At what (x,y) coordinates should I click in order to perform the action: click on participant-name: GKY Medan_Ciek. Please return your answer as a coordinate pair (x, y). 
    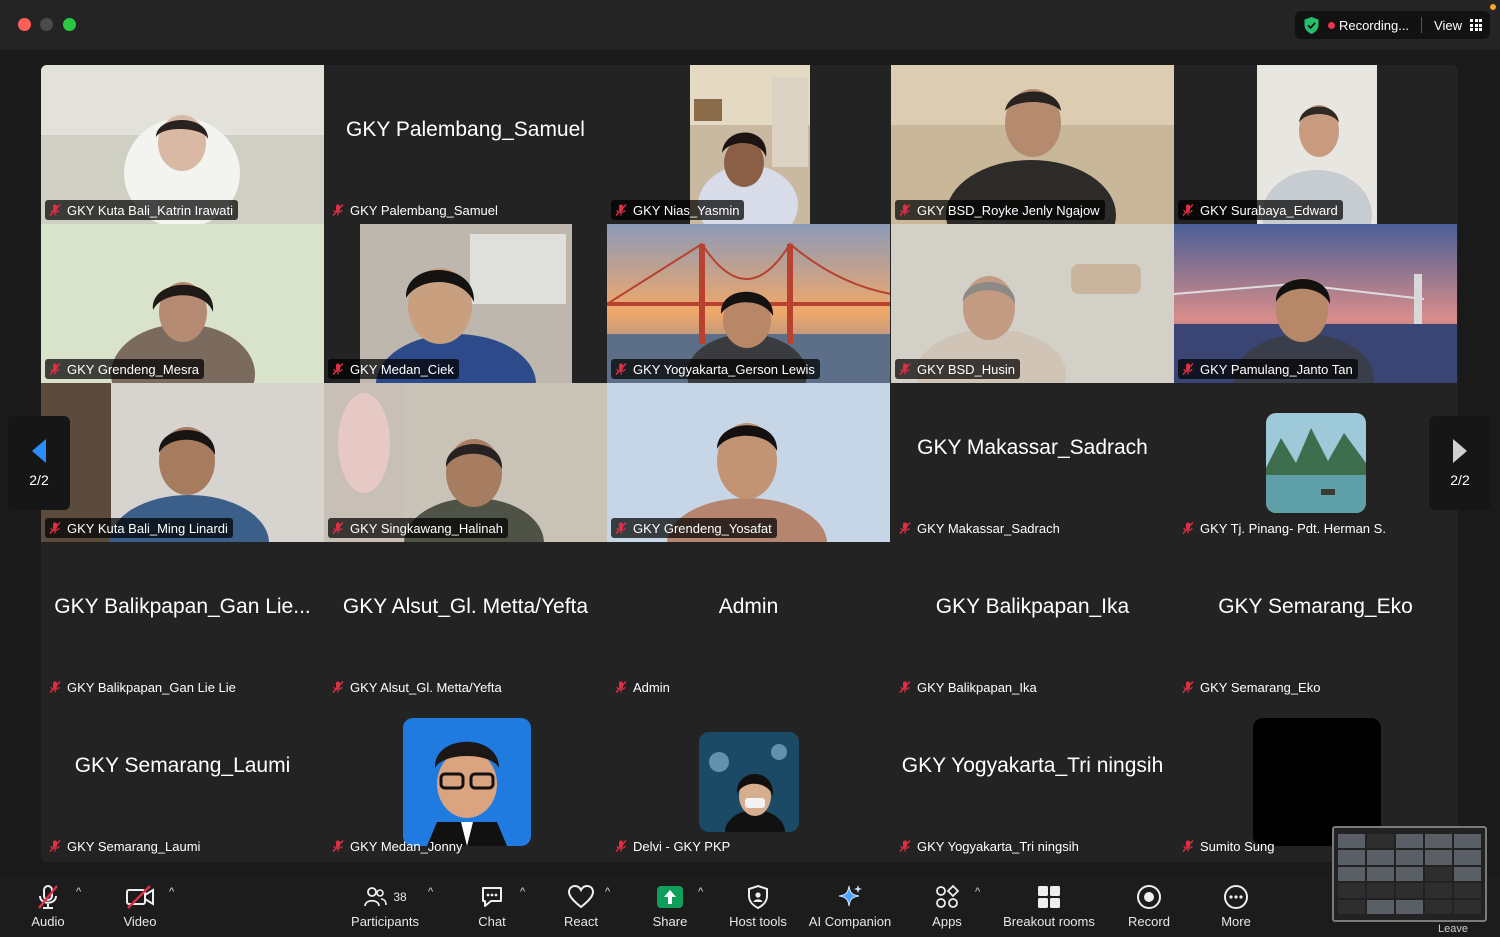
    Looking at the image, I should click on (402, 369).